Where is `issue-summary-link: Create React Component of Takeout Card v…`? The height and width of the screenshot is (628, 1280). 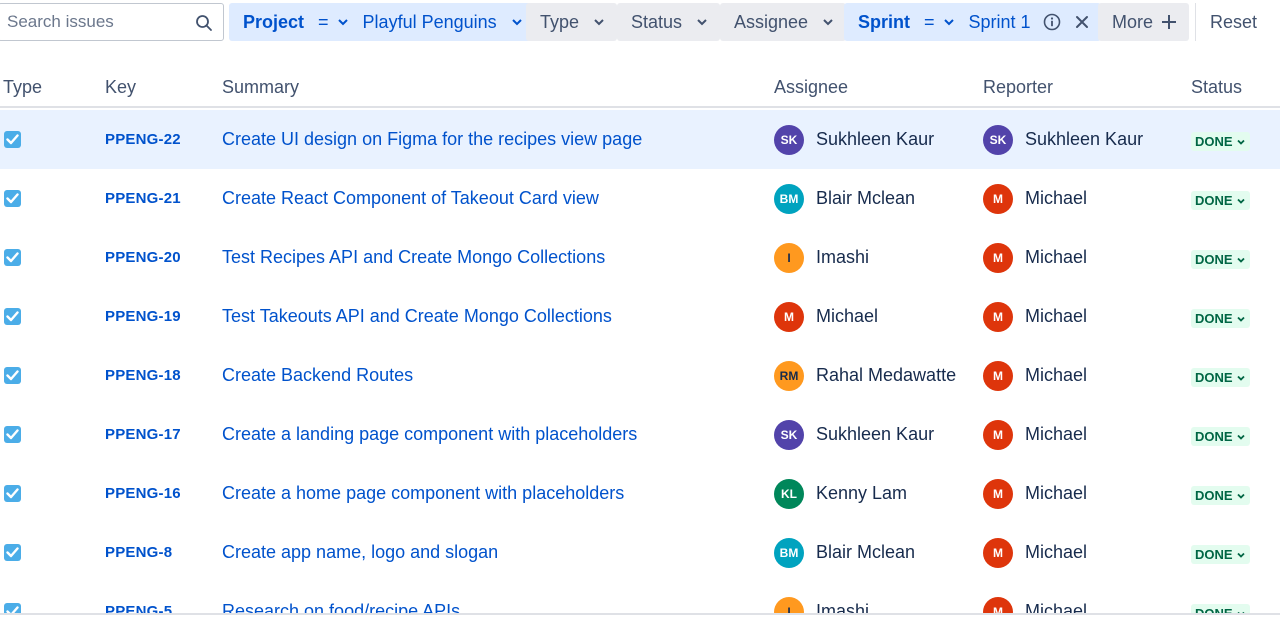
issue-summary-link: Create React Component of Takeout Card v… is located at coordinates (410, 198).